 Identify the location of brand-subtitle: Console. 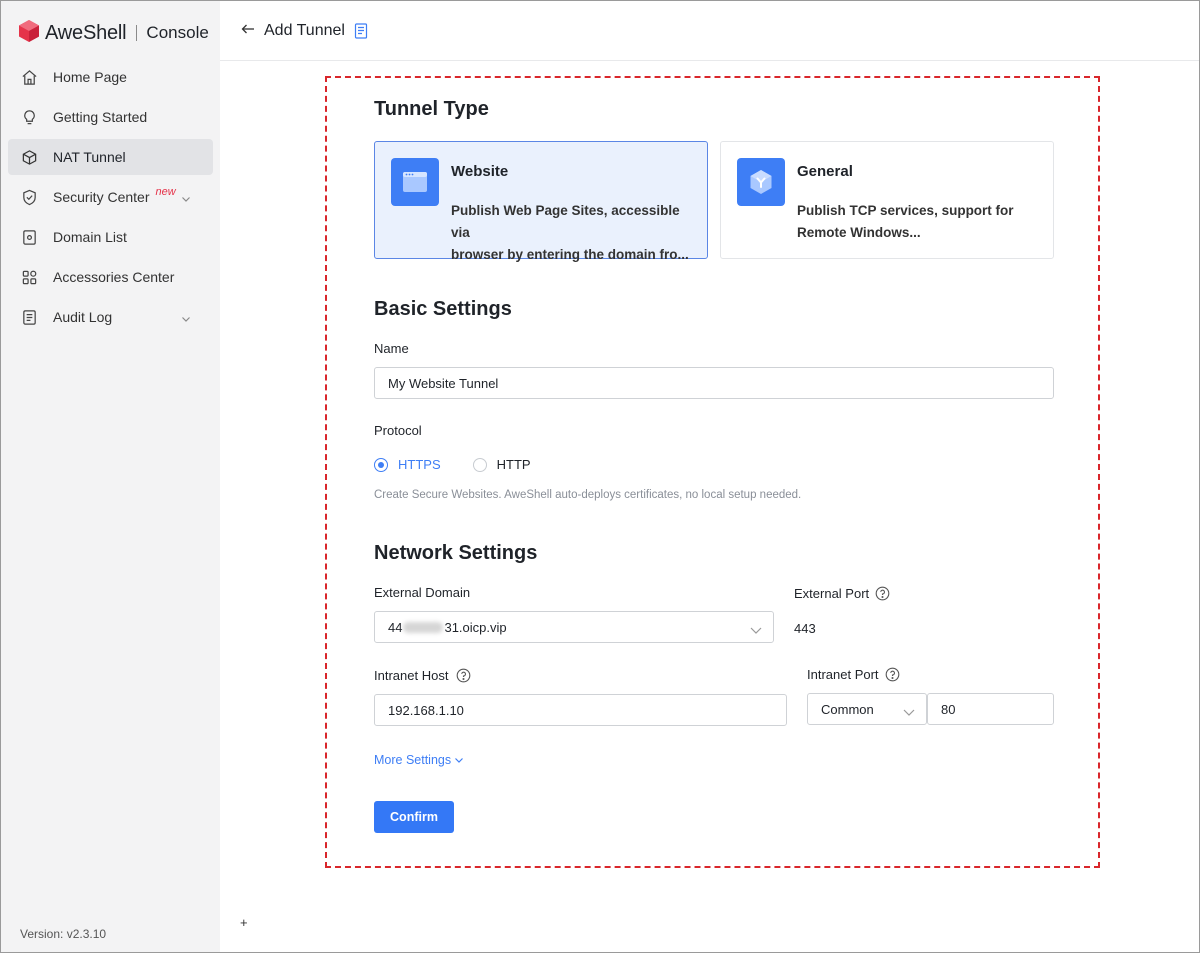
(177, 32).